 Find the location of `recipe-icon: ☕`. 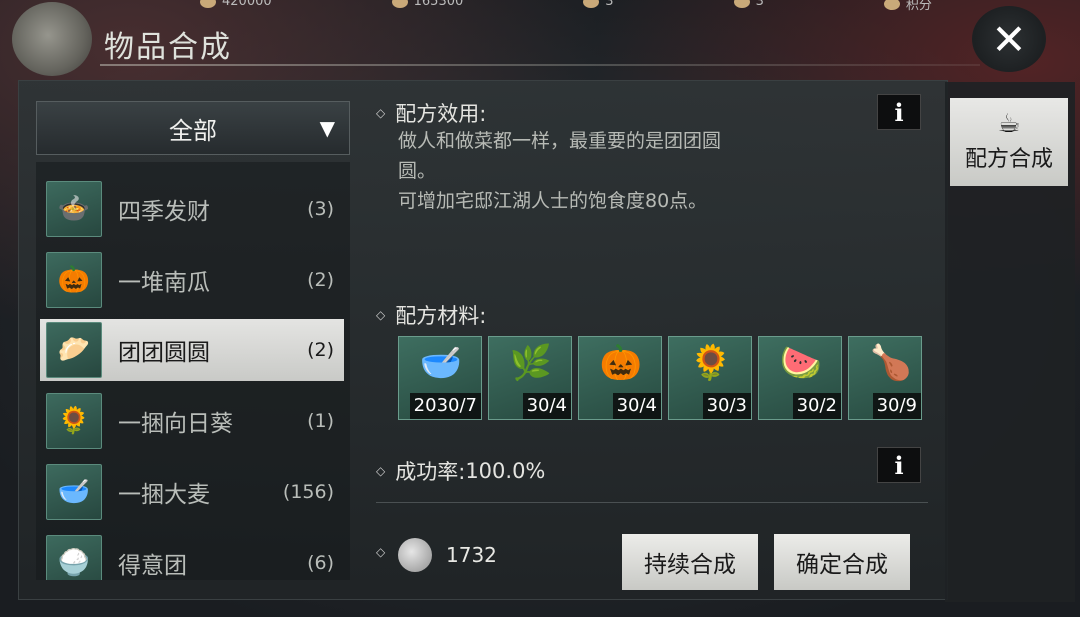

recipe-icon: ☕ is located at coordinates (1009, 124).